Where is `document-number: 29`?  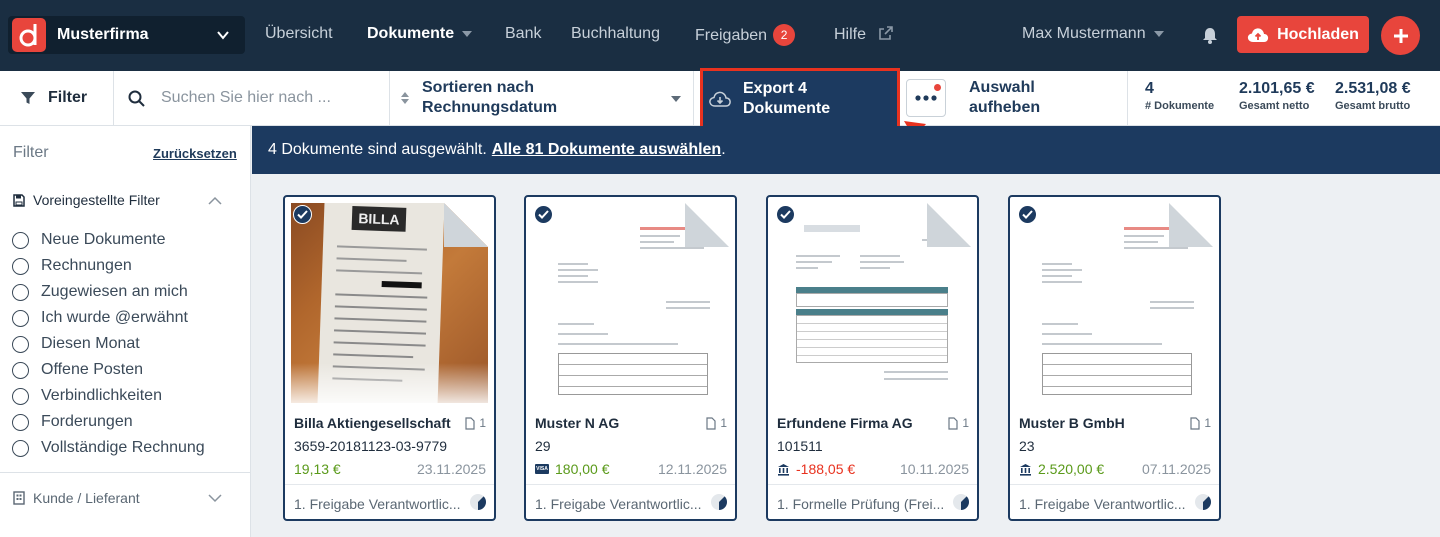
document-number: 29 is located at coordinates (543, 446).